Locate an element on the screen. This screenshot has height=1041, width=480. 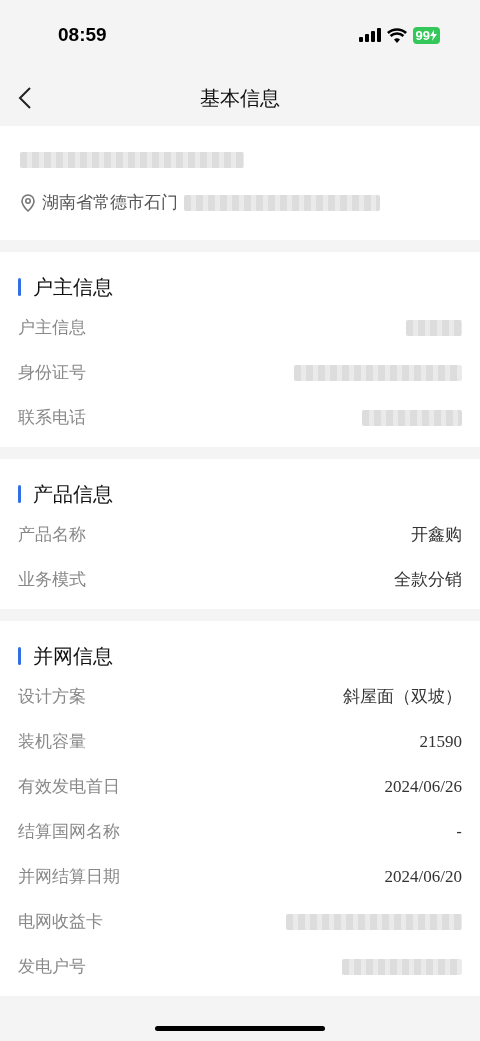
field-label: 有效发电首日 is located at coordinates (69, 787).